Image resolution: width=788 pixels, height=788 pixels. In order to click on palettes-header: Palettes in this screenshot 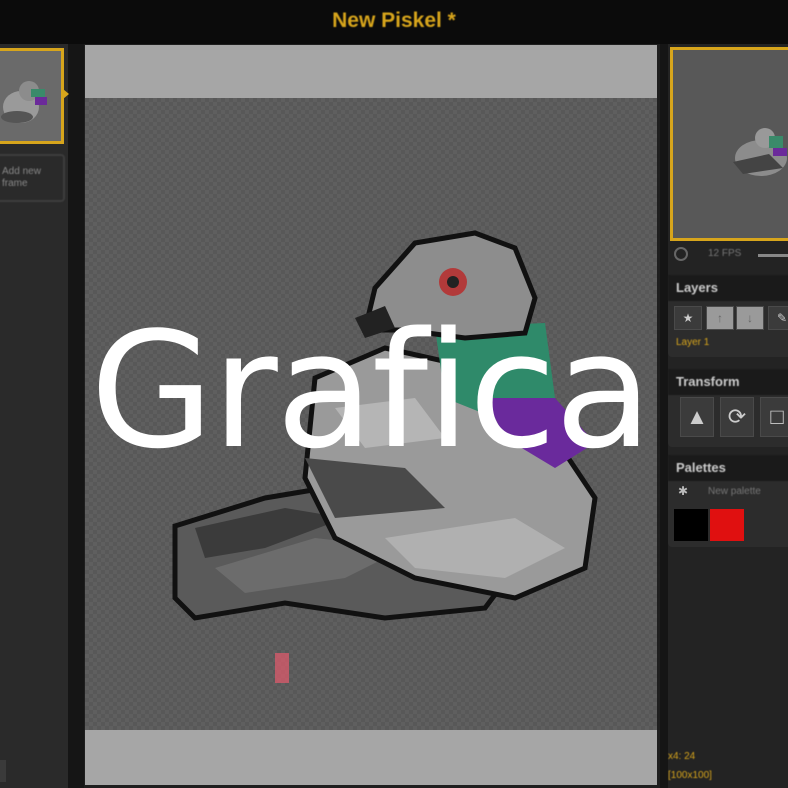, I will do `click(728, 468)`.